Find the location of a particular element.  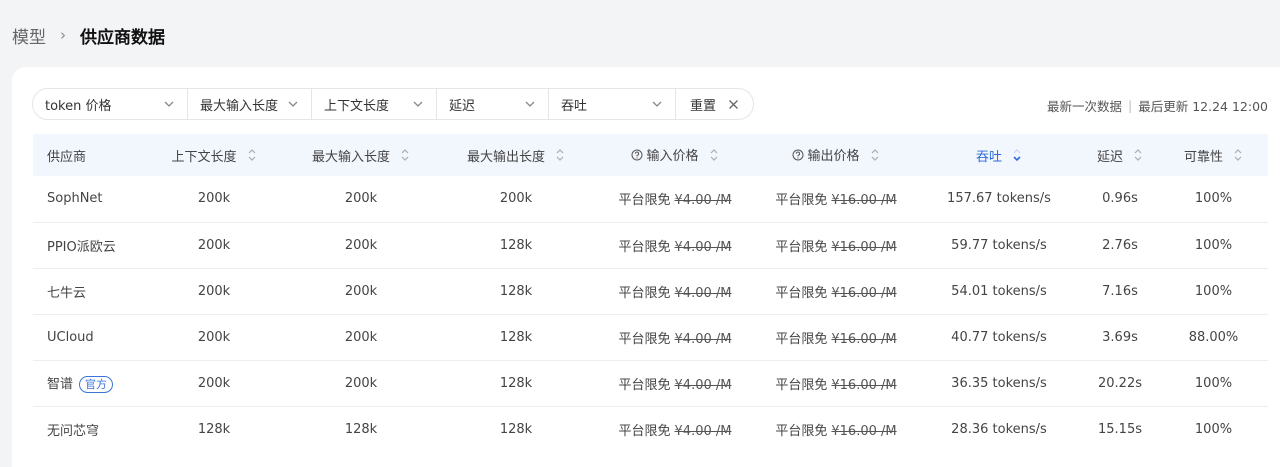

filter-context: 上下文长度 is located at coordinates (374, 104).